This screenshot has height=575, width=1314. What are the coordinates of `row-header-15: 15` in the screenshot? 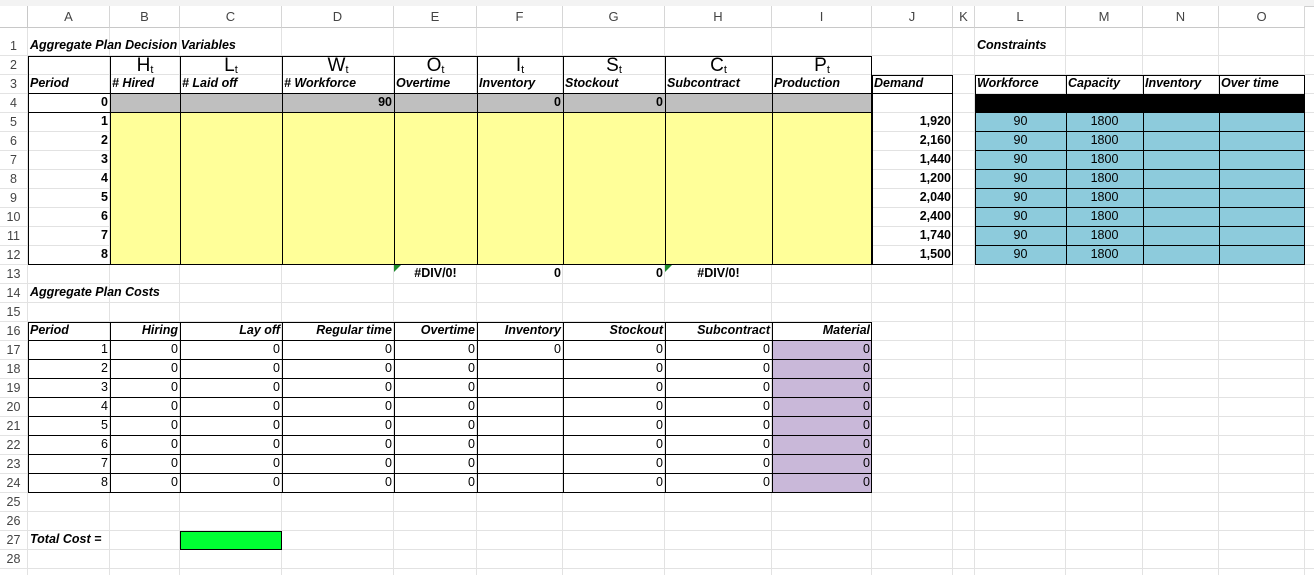 It's located at (14, 312).